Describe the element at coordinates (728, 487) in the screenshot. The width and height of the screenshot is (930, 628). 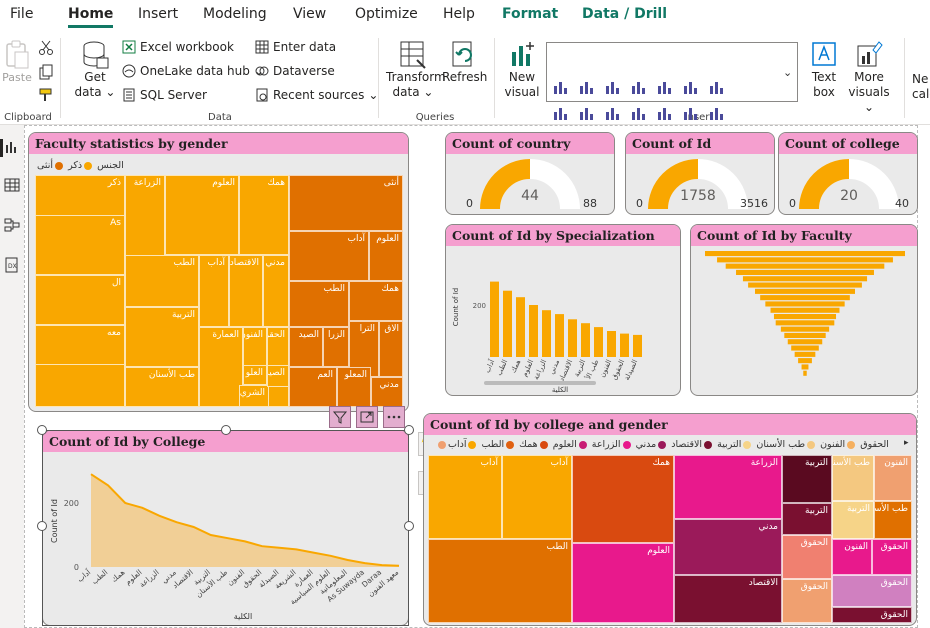
I see `treemap-tile: الزراعة` at that location.